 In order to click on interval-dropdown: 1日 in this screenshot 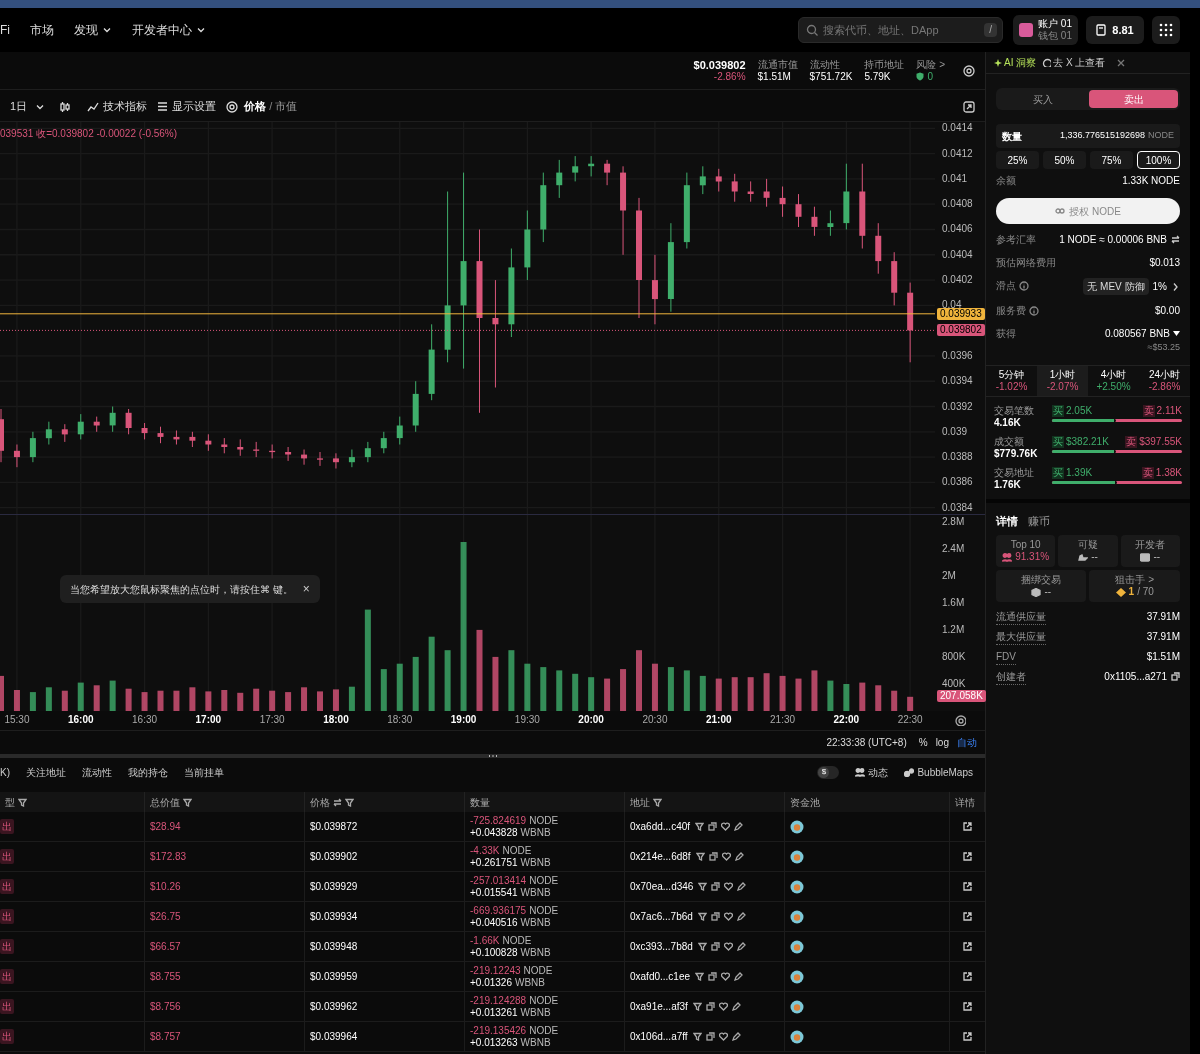, I will do `click(28, 106)`.